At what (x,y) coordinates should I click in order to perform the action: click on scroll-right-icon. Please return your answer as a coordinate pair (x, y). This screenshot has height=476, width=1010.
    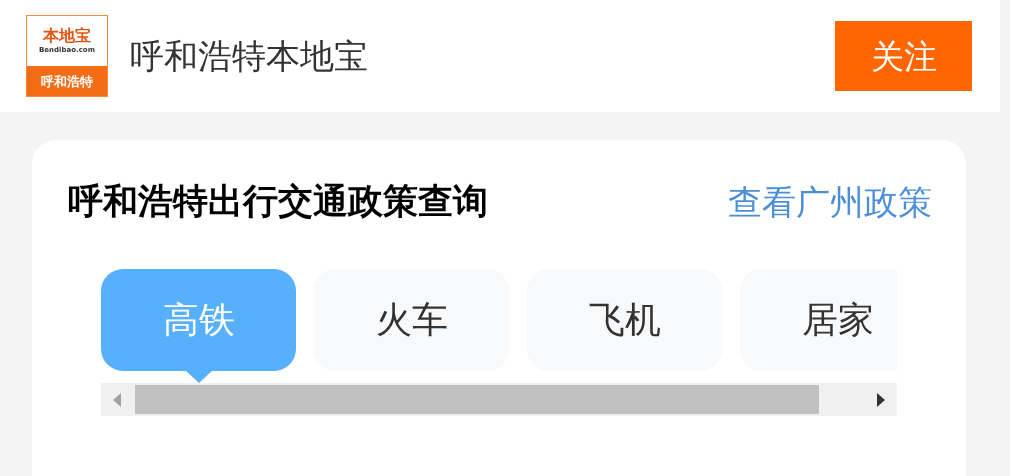
    Looking at the image, I should click on (881, 399).